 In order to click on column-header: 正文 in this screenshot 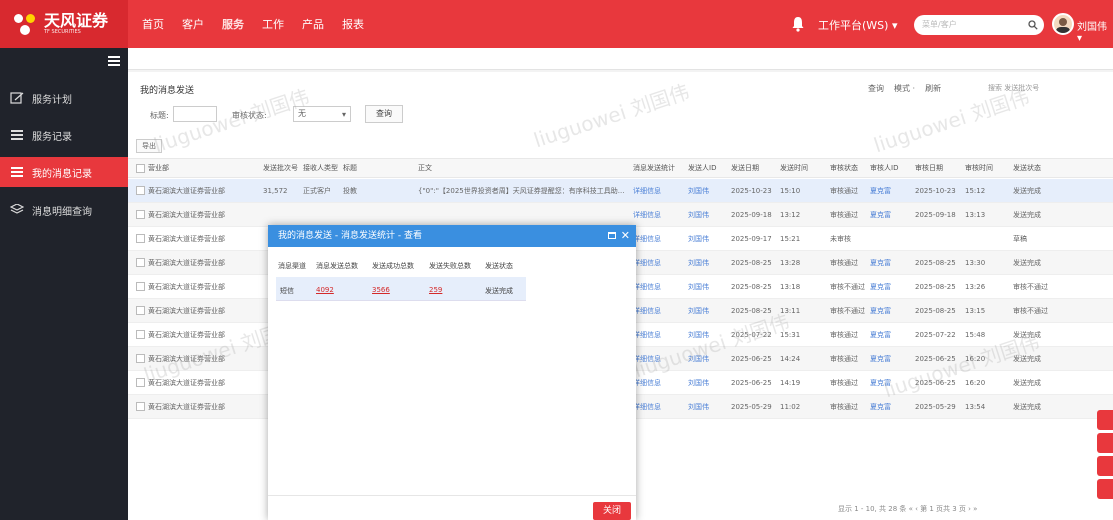, I will do `click(425, 168)`.